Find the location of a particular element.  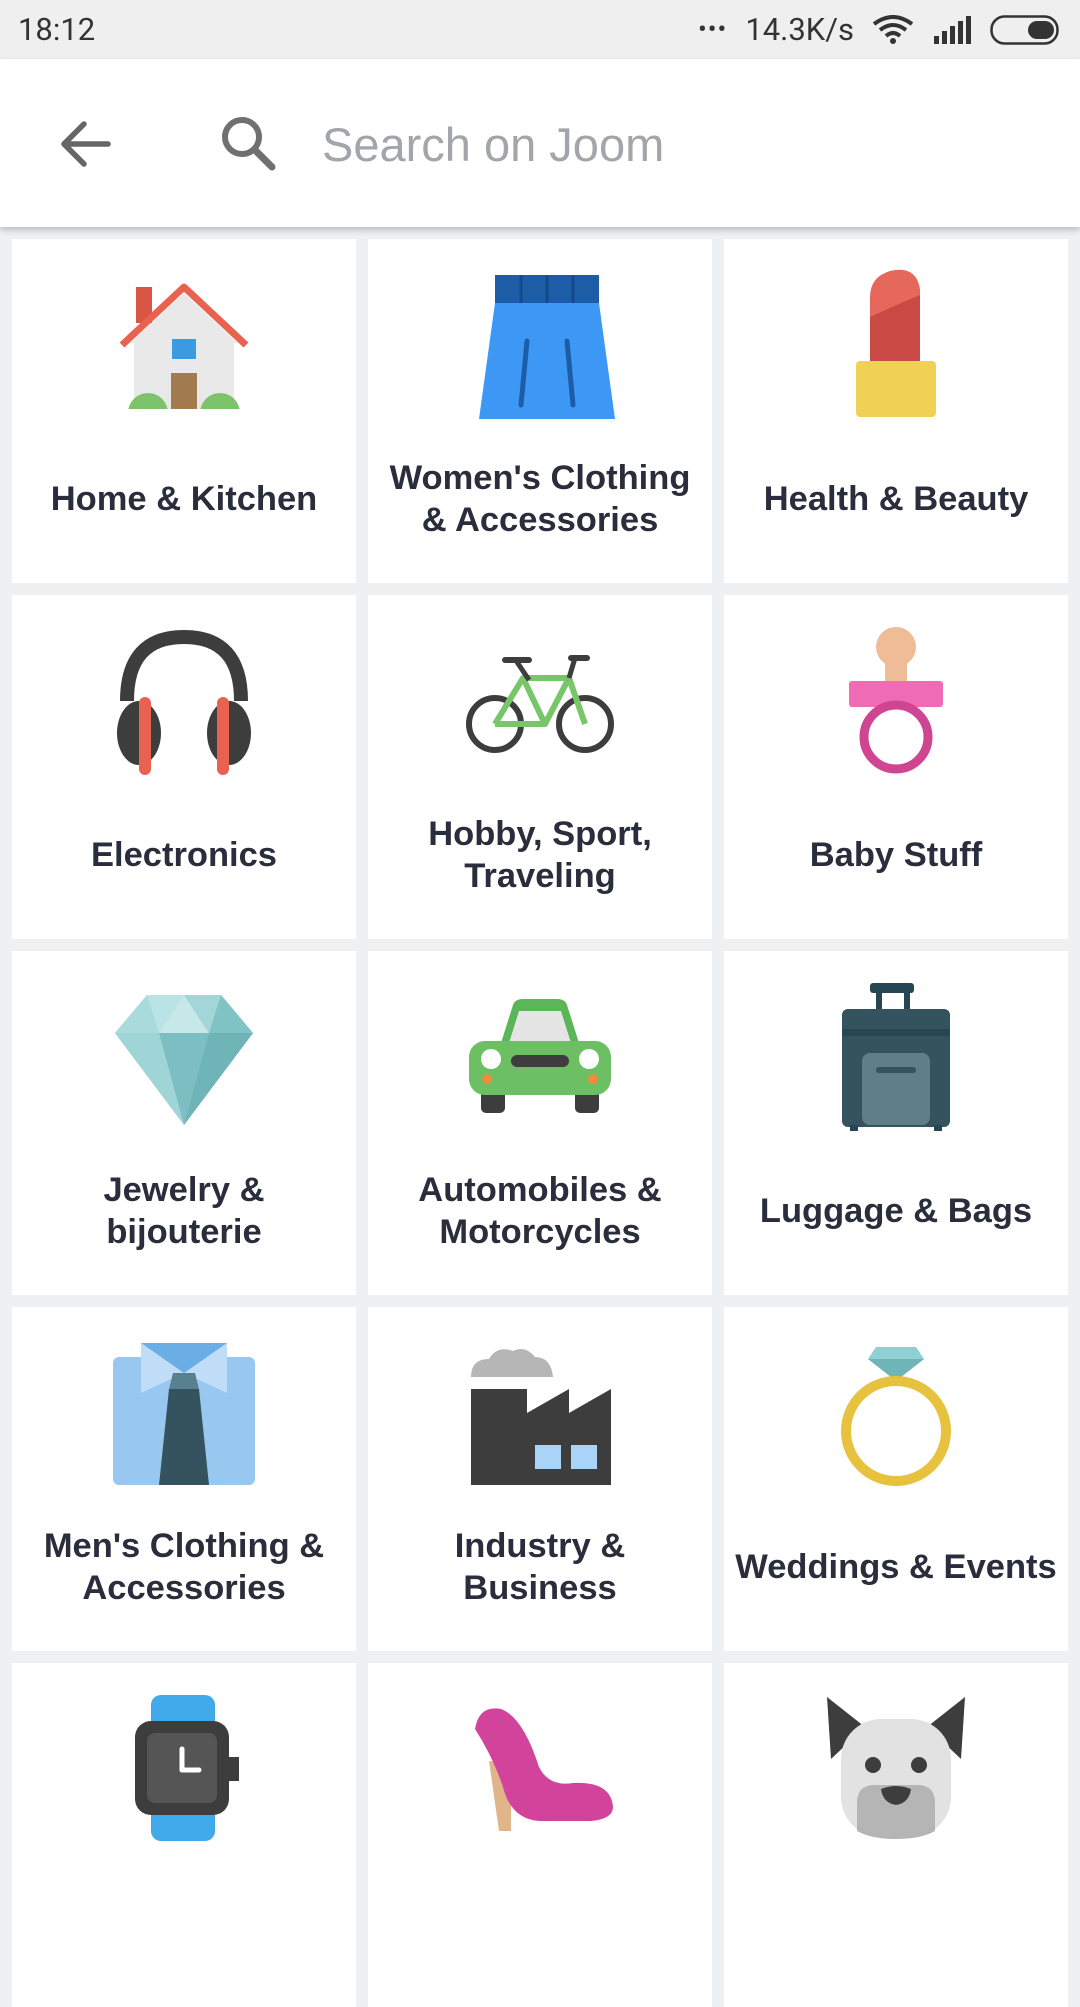

category-footwear is located at coordinates (540, 1835).